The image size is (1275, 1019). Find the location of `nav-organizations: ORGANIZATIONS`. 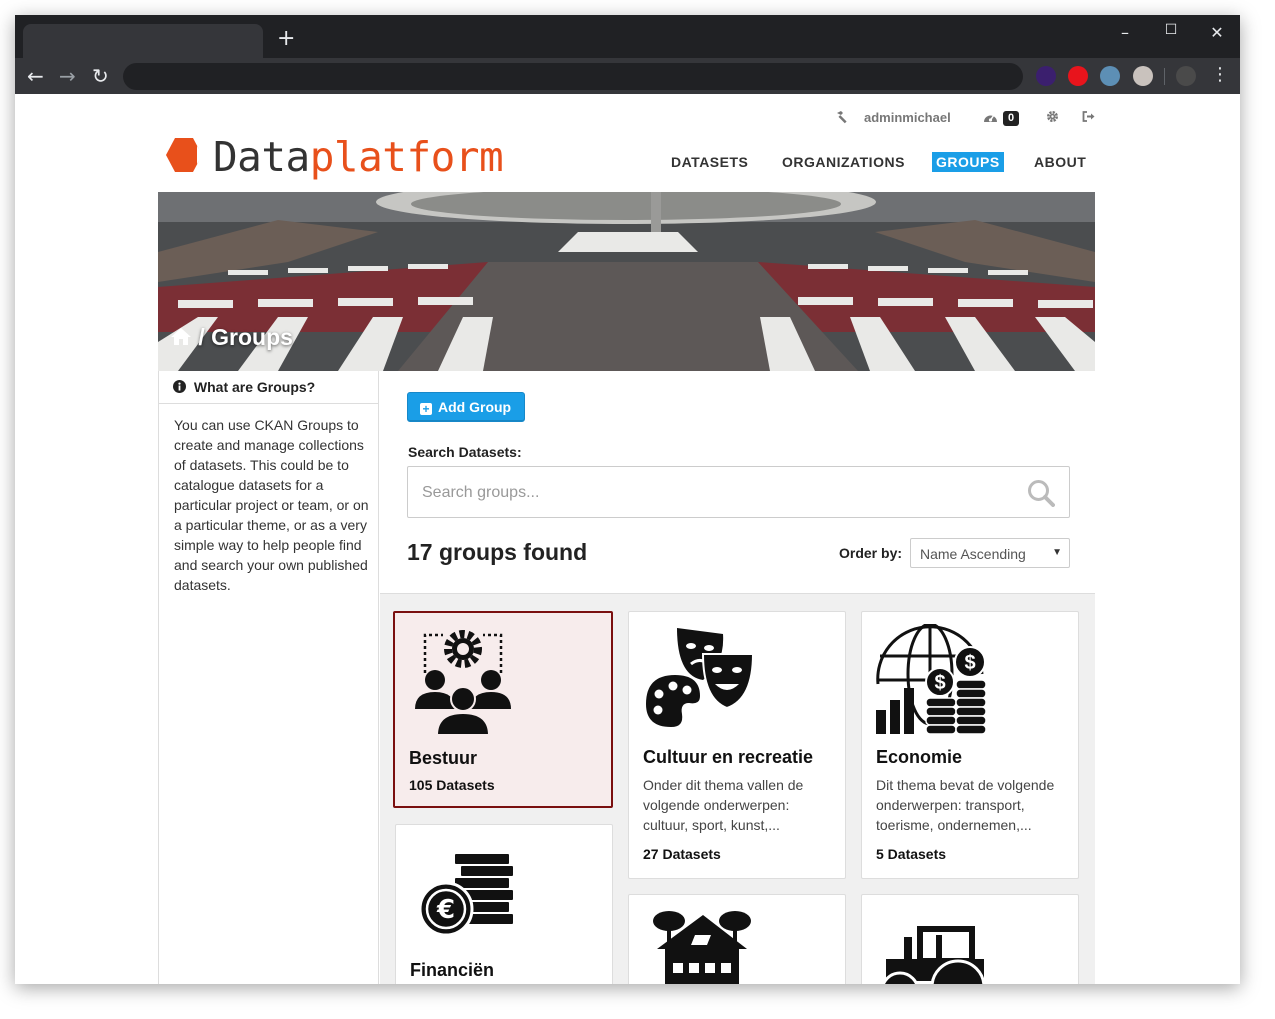

nav-organizations: ORGANIZATIONS is located at coordinates (843, 162).